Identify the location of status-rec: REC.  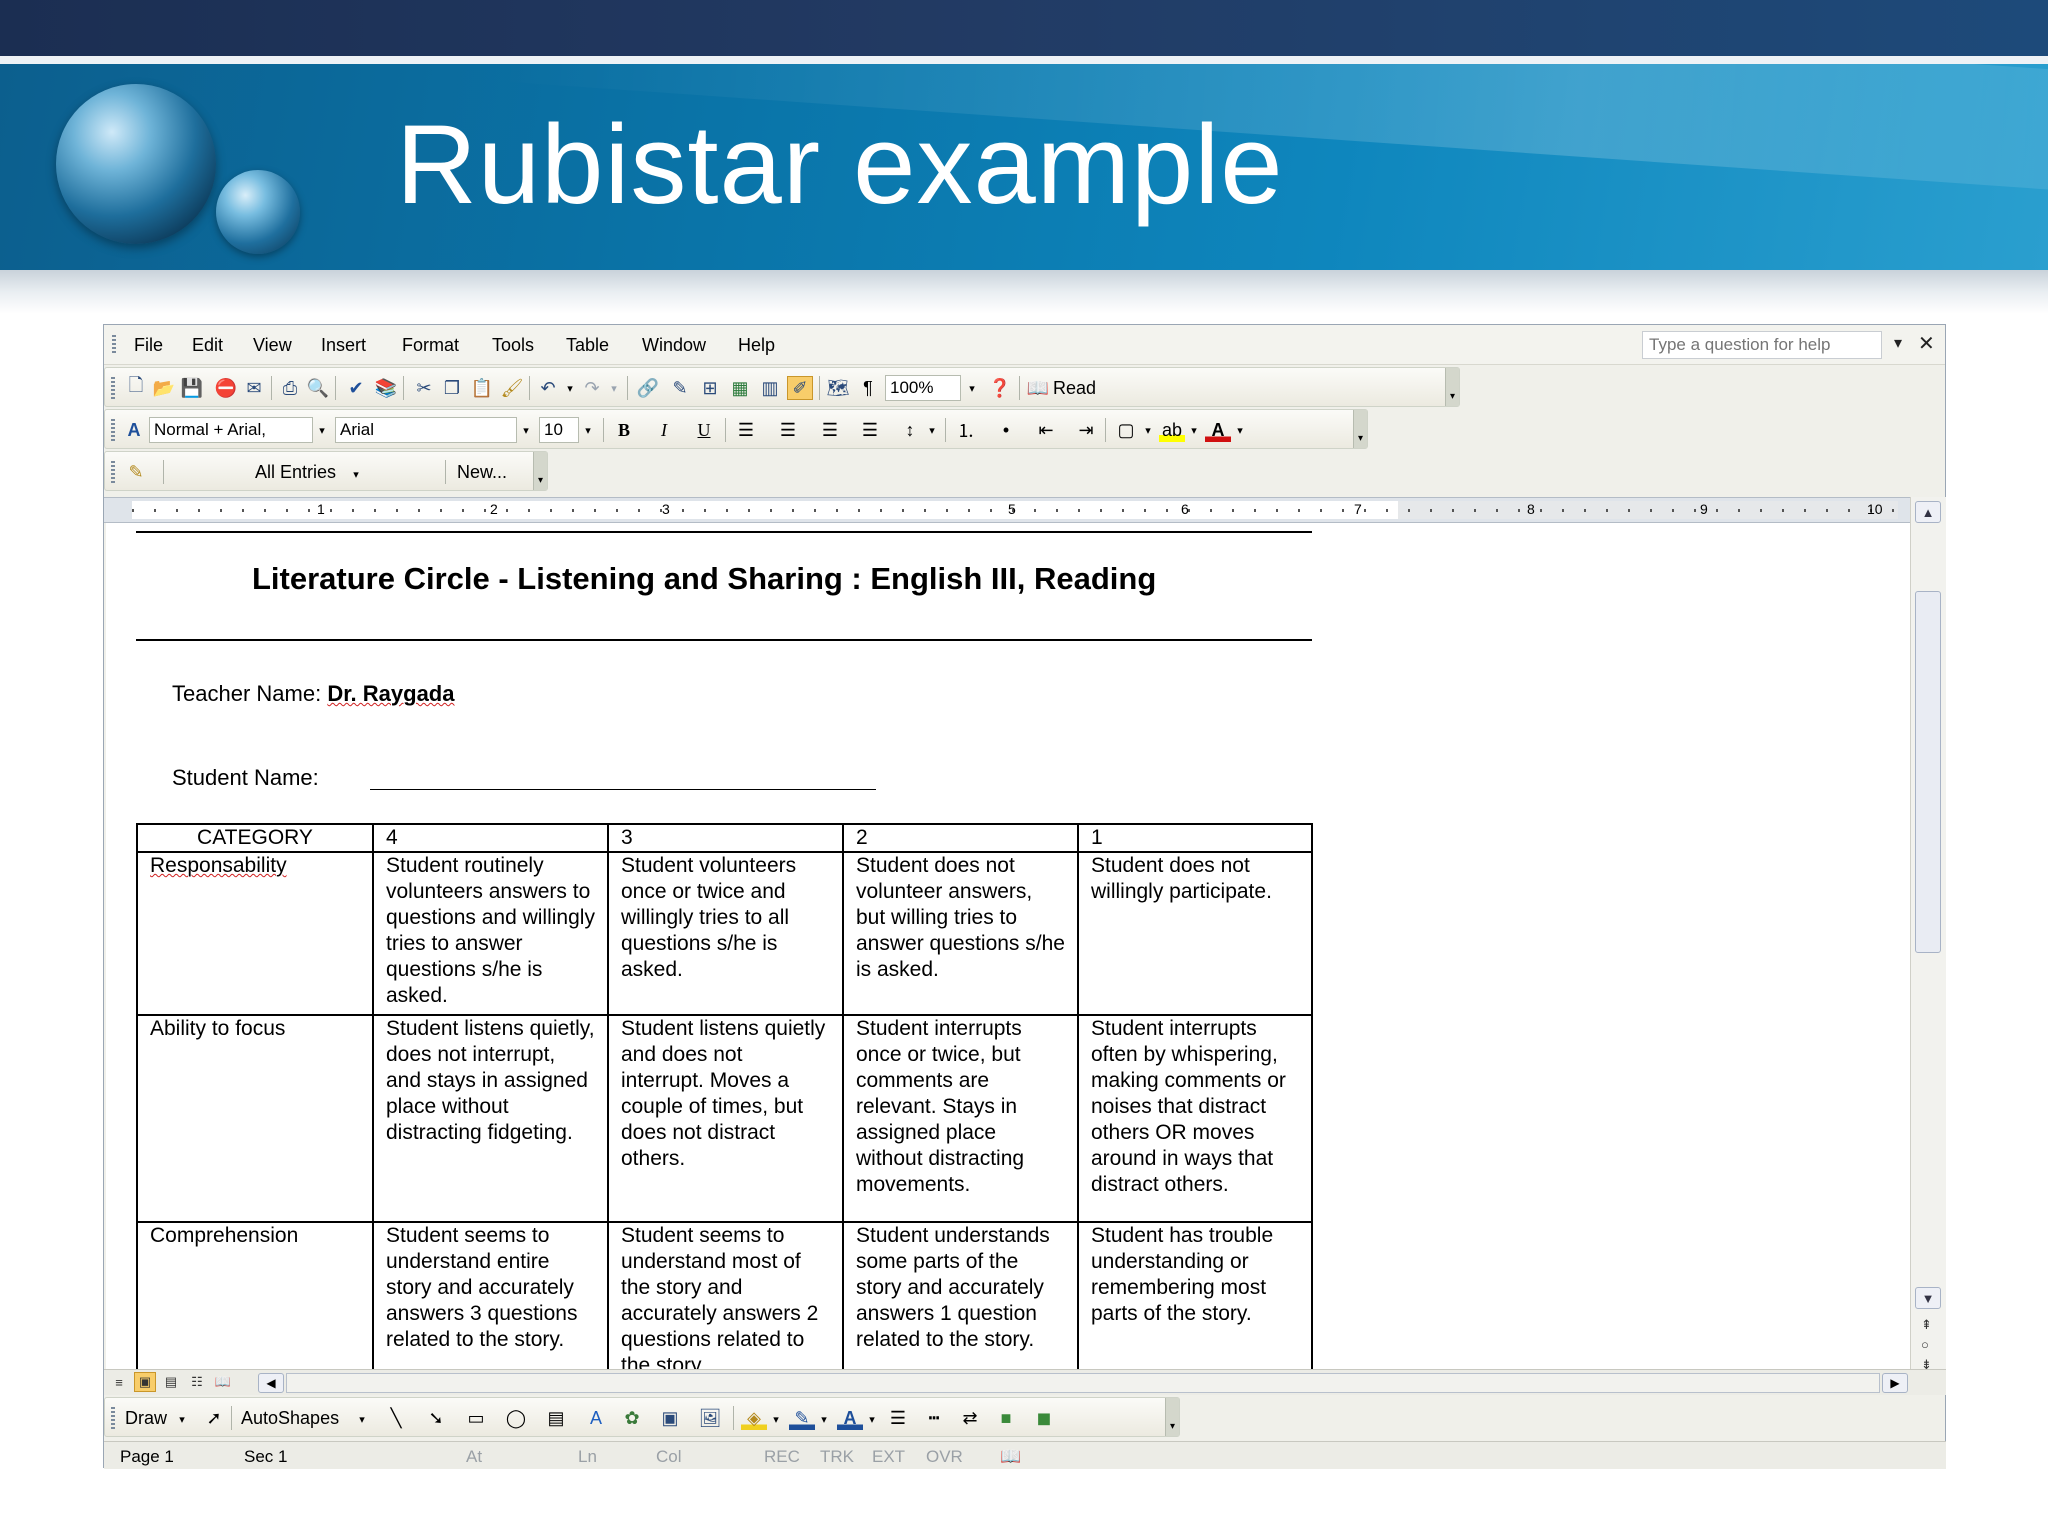
(782, 1457).